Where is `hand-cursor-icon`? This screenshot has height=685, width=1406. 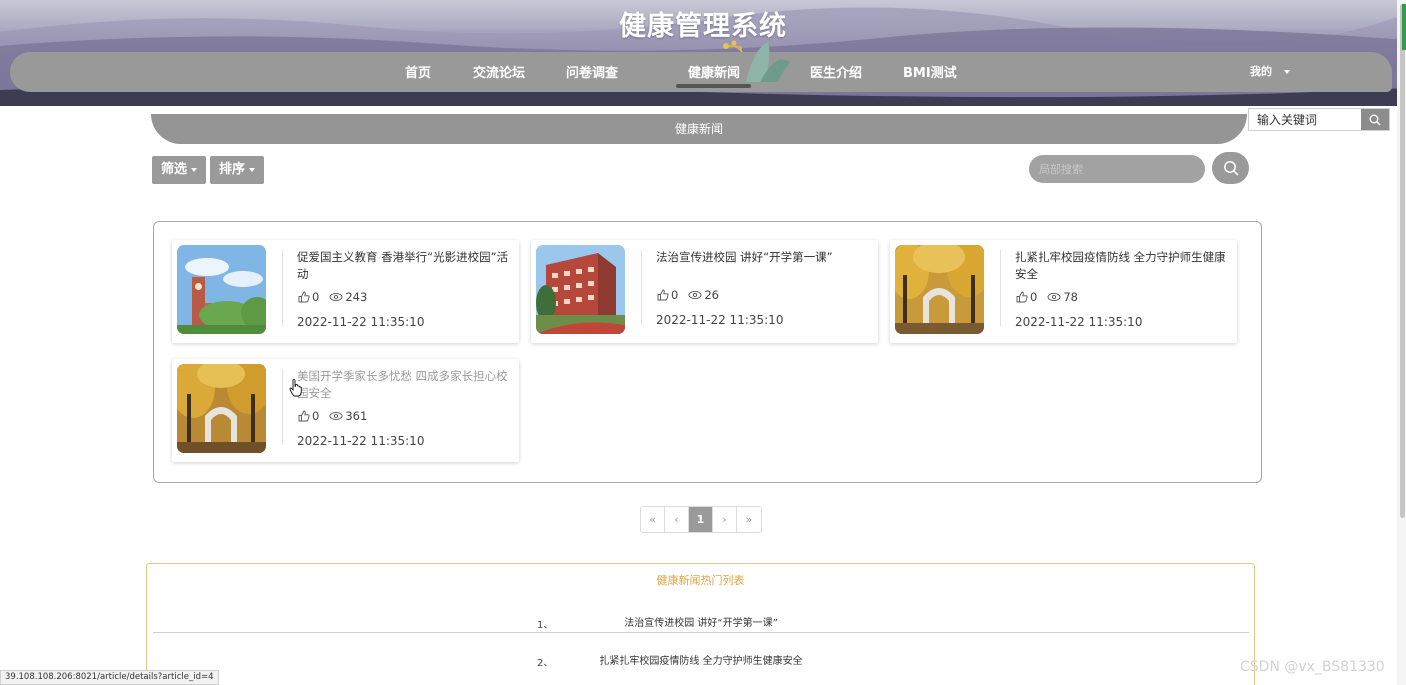 hand-cursor-icon is located at coordinates (295, 388).